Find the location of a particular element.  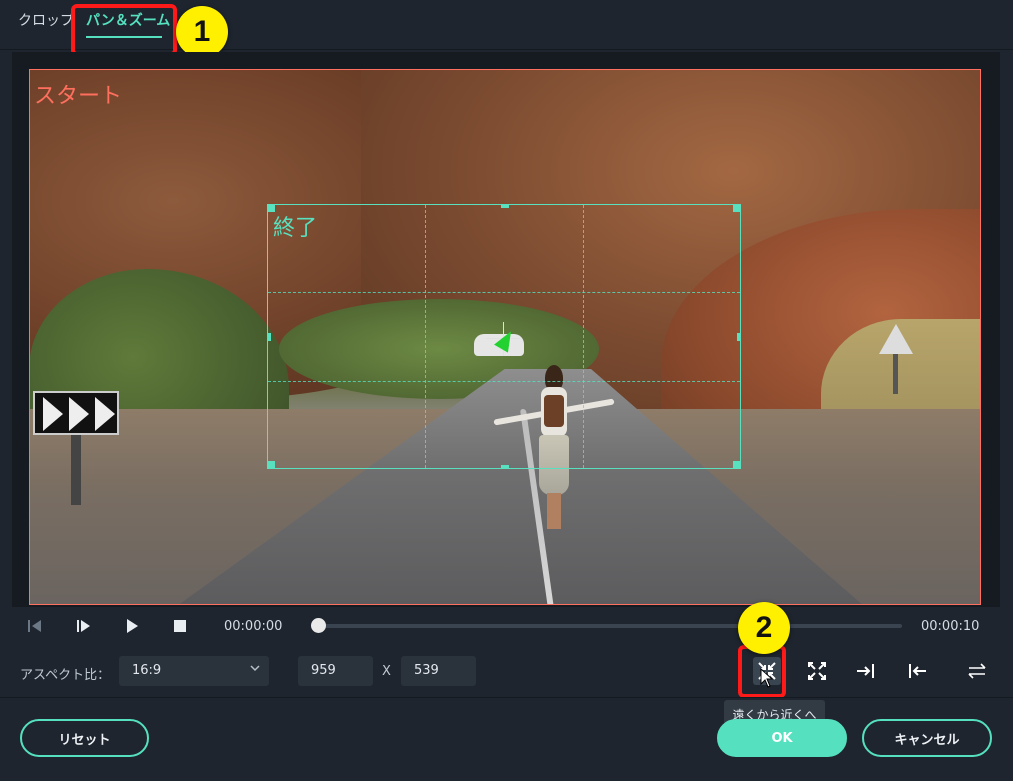

step-badge-1: 1 is located at coordinates (202, 32).